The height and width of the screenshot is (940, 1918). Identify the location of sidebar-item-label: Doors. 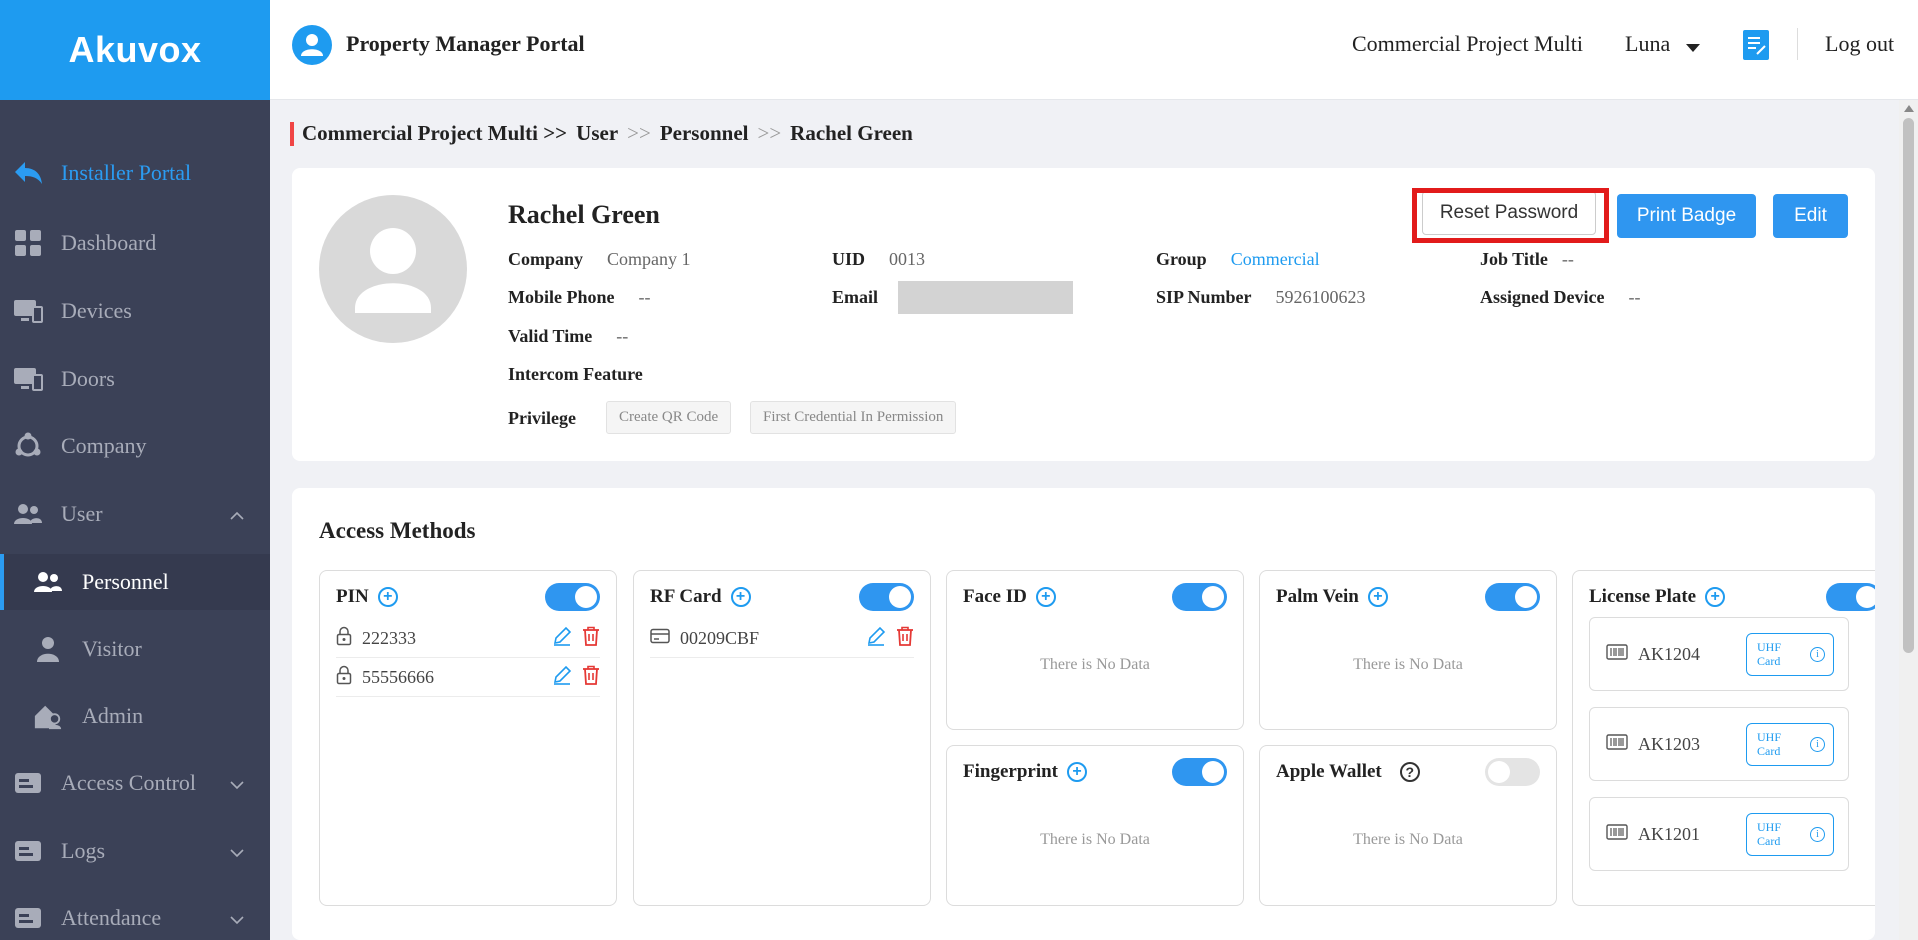
(88, 378).